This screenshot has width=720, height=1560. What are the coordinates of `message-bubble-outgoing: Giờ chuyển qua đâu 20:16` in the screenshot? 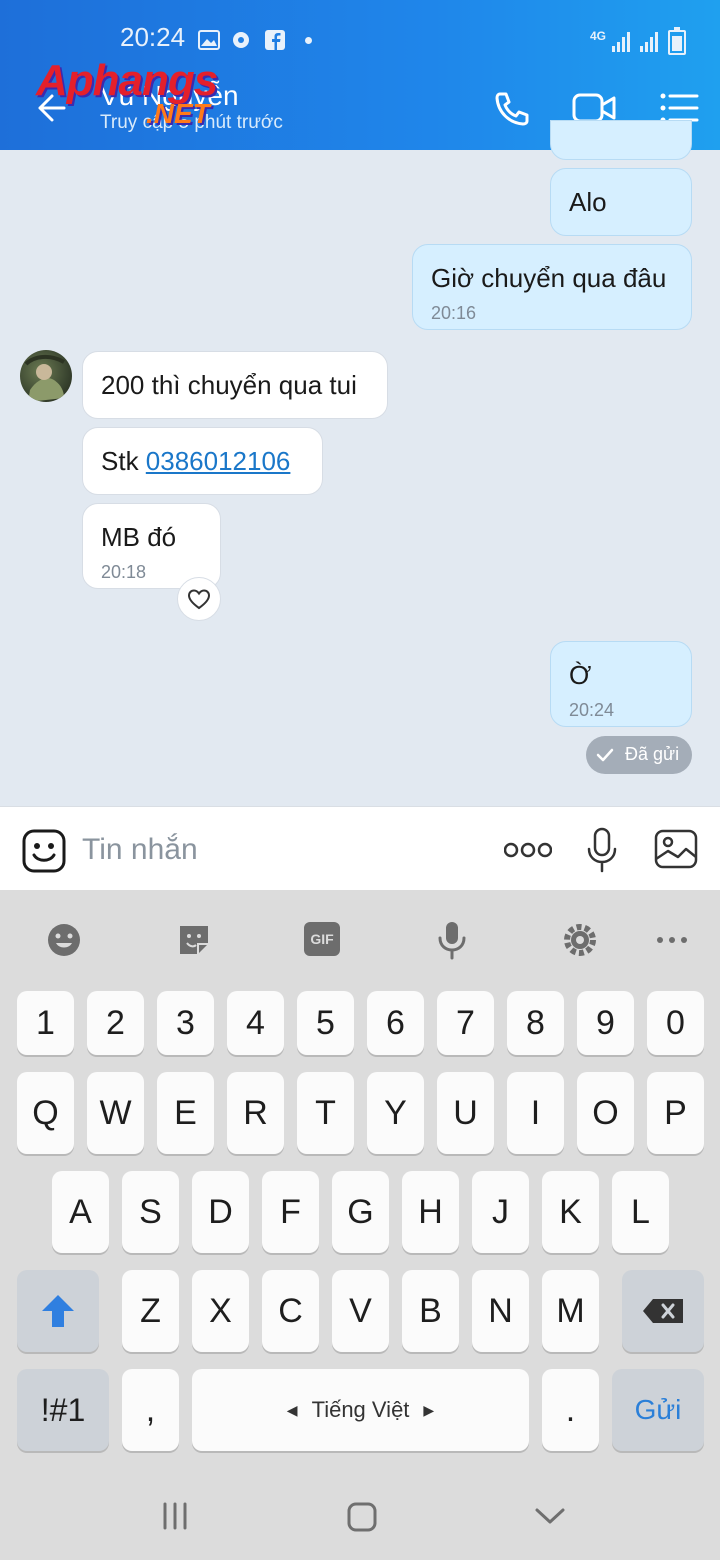 It's located at (552, 287).